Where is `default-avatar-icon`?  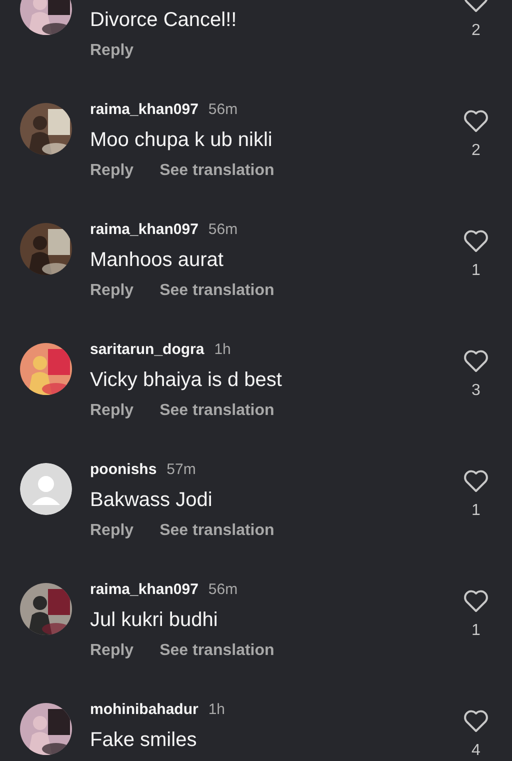 default-avatar-icon is located at coordinates (46, 489).